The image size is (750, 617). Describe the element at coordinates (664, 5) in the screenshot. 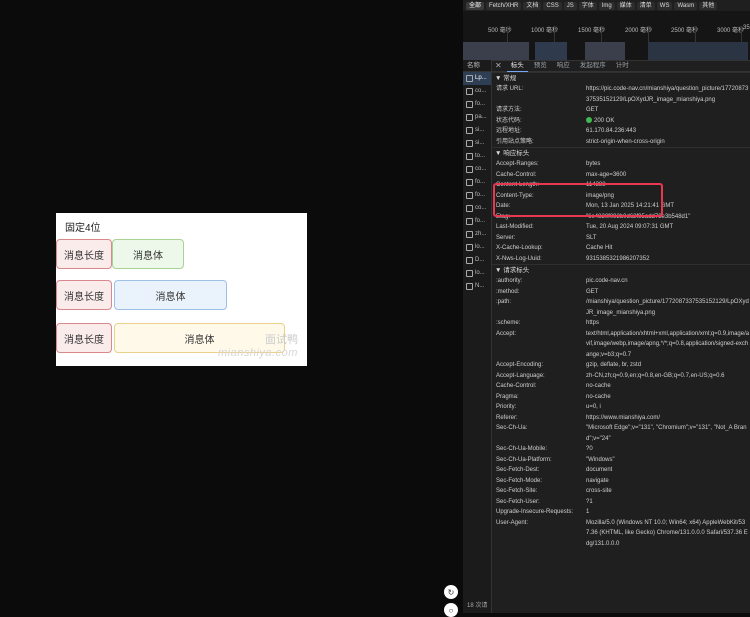

I see `filter-ws: WS` at that location.